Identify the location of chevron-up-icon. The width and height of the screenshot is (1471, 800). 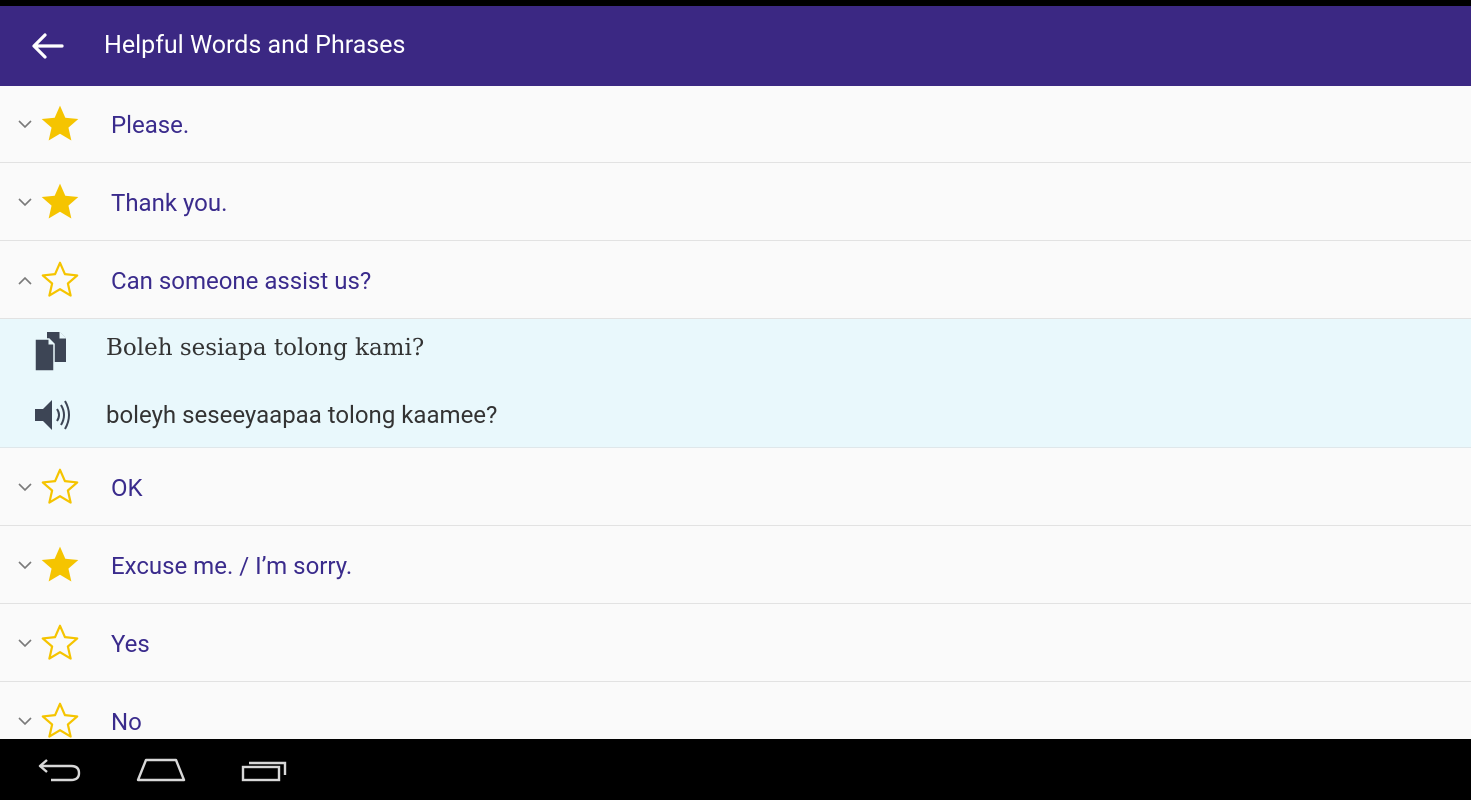
(25, 280).